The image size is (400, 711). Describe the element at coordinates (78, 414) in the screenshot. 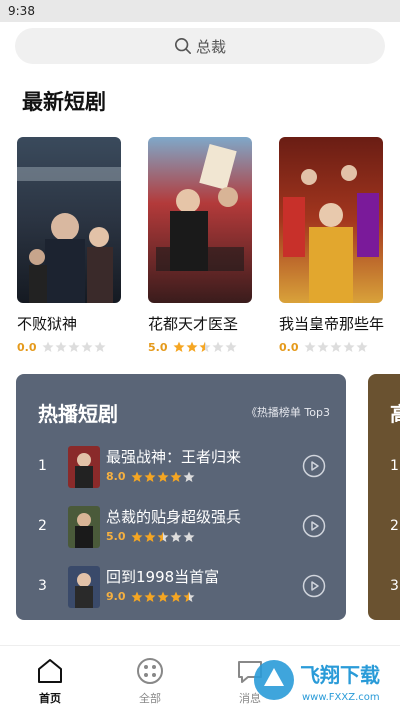

I see `hot-panel-title: 热播短剧` at that location.